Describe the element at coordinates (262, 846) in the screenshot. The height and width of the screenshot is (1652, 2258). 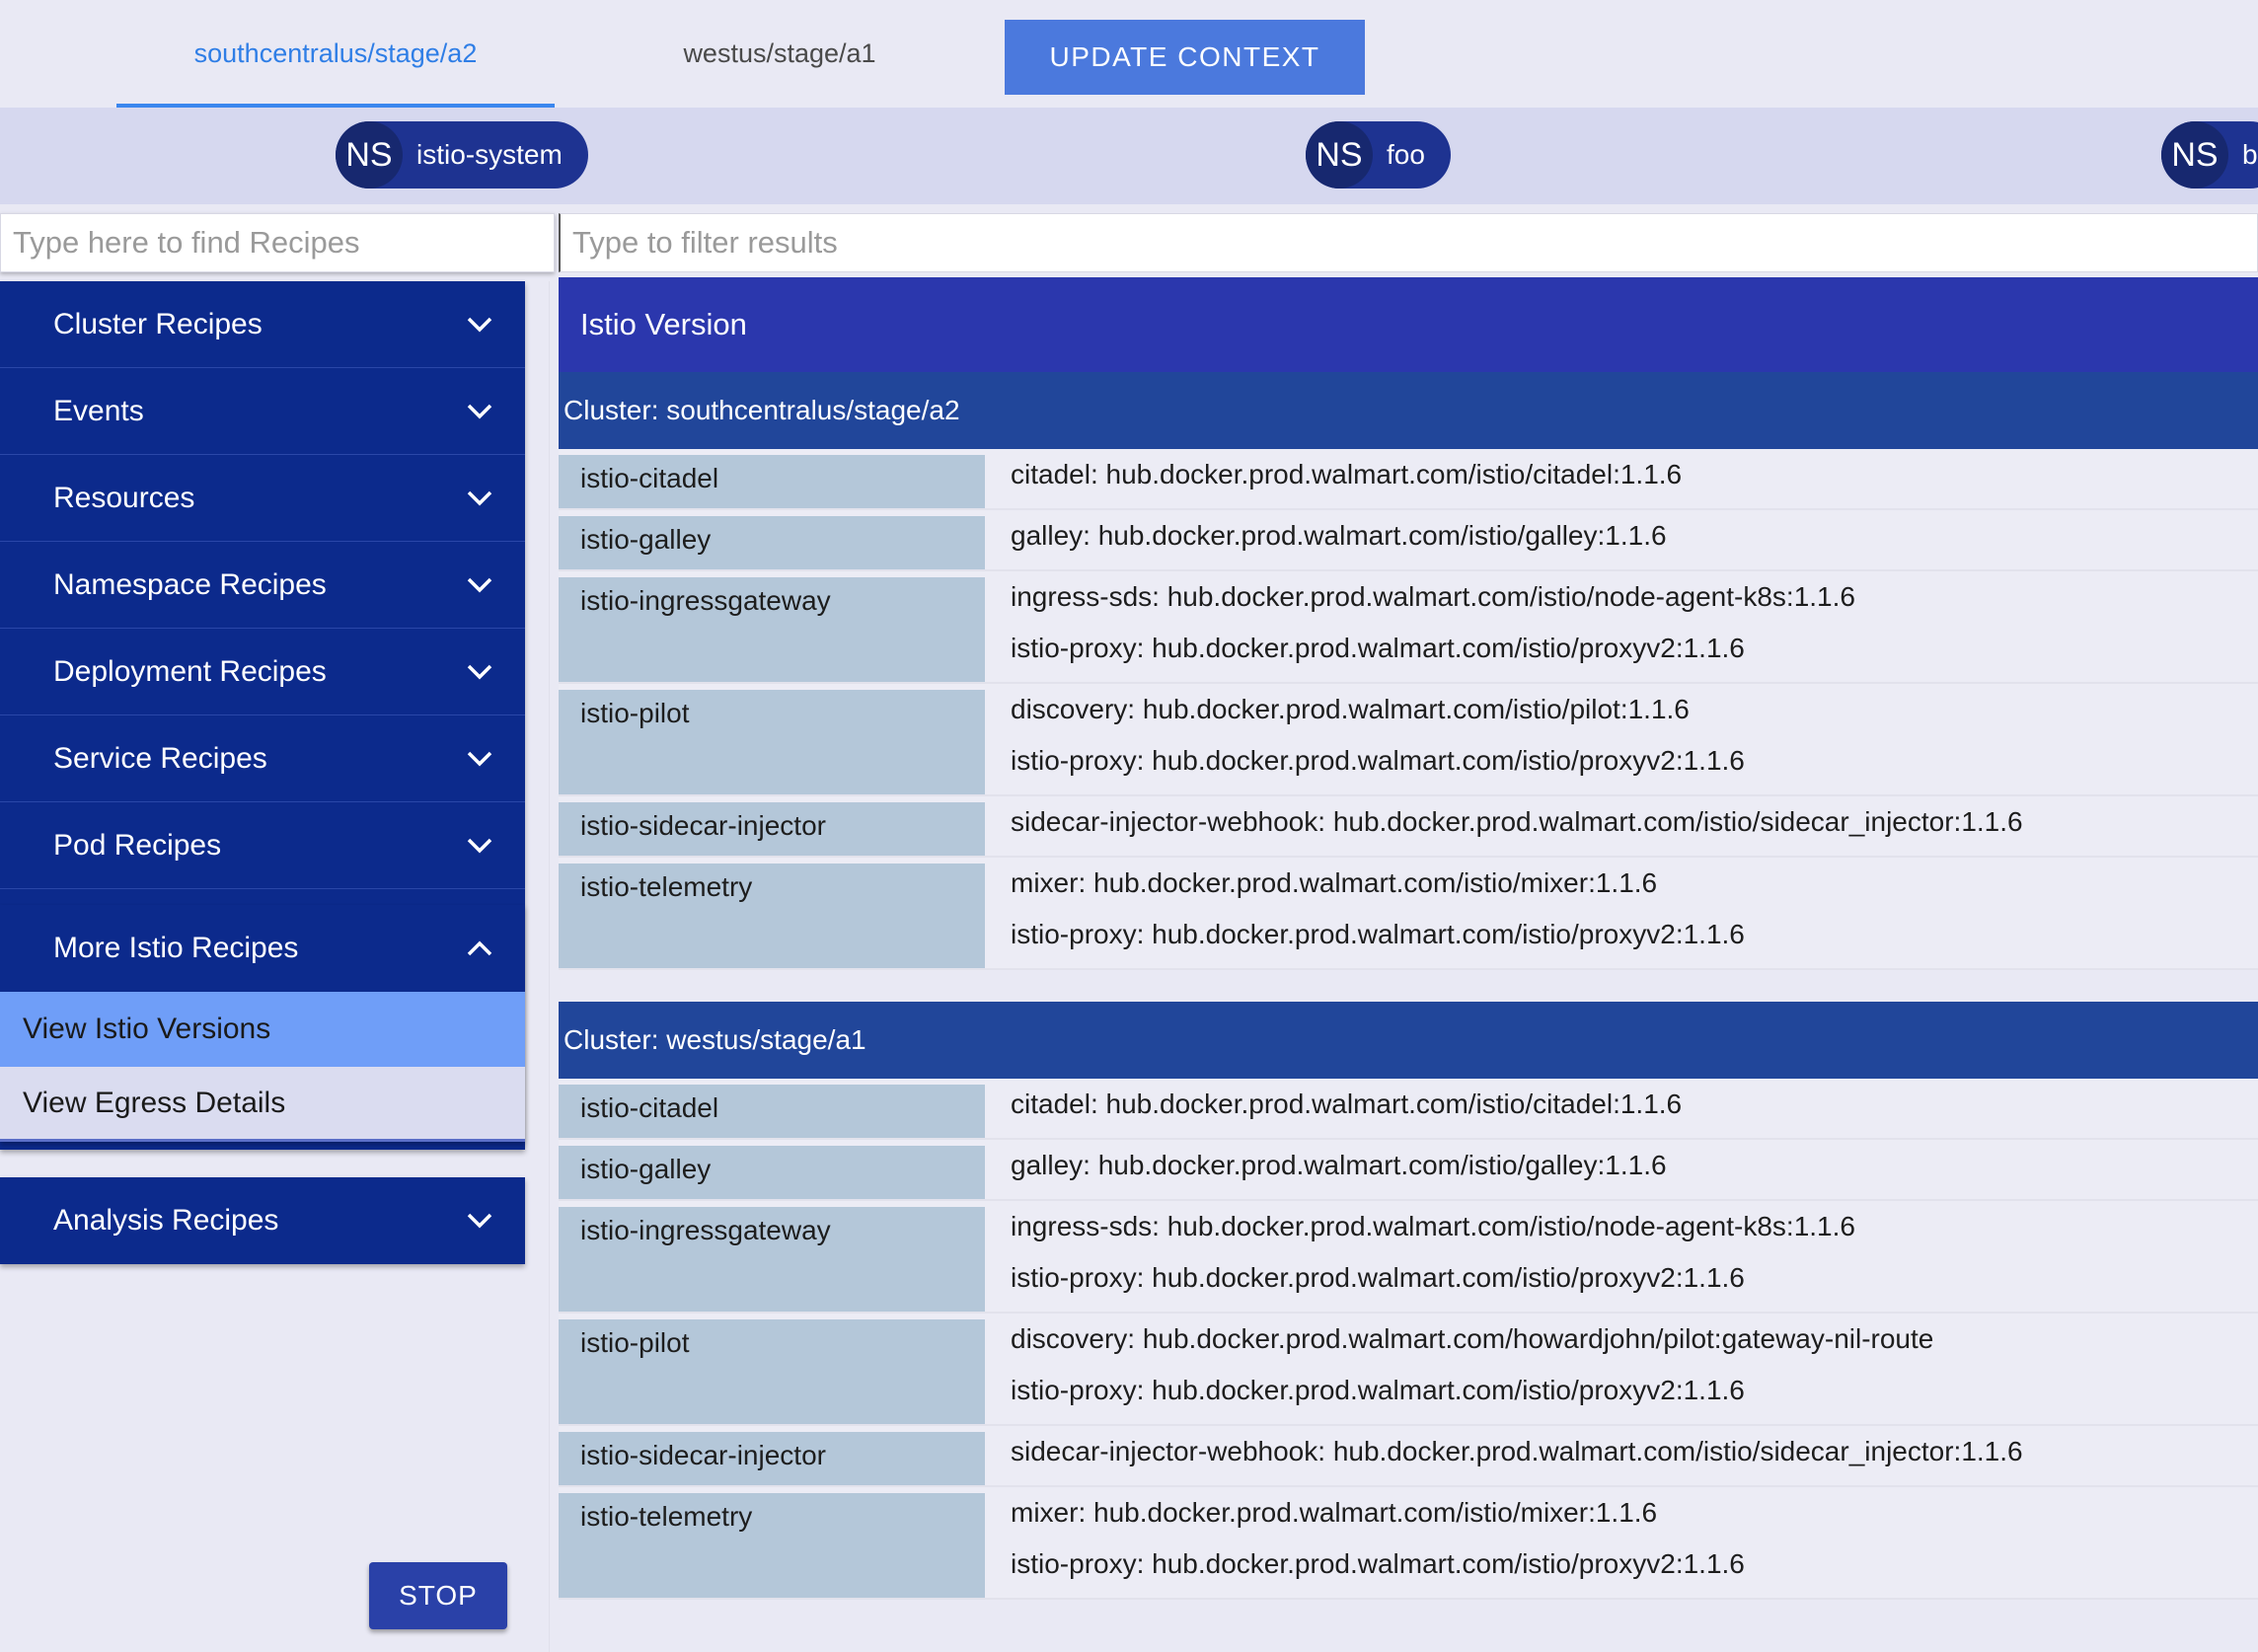
I see `sidebar-item-pod-recipes: Pod Recipes` at that location.